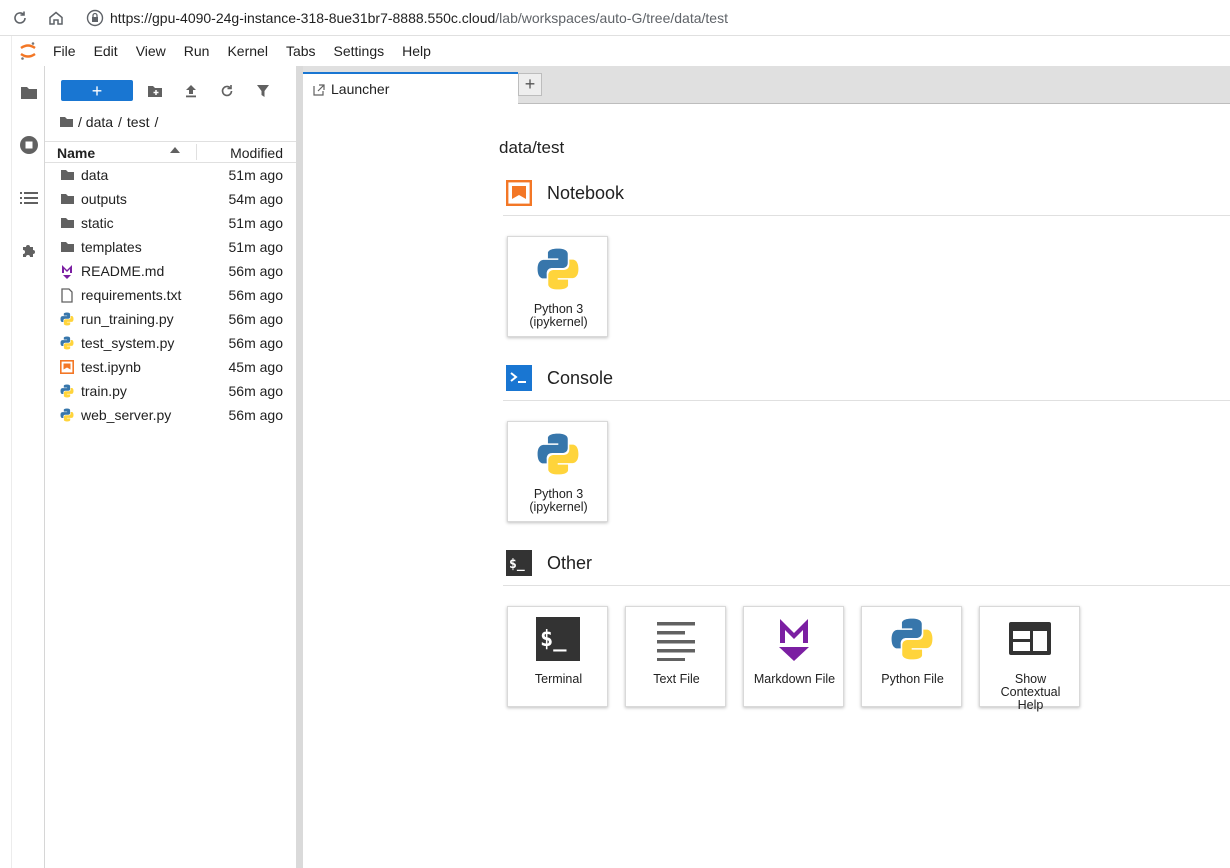 The image size is (1230, 868). Describe the element at coordinates (106, 51) in the screenshot. I see `menu-edit: Edit` at that location.